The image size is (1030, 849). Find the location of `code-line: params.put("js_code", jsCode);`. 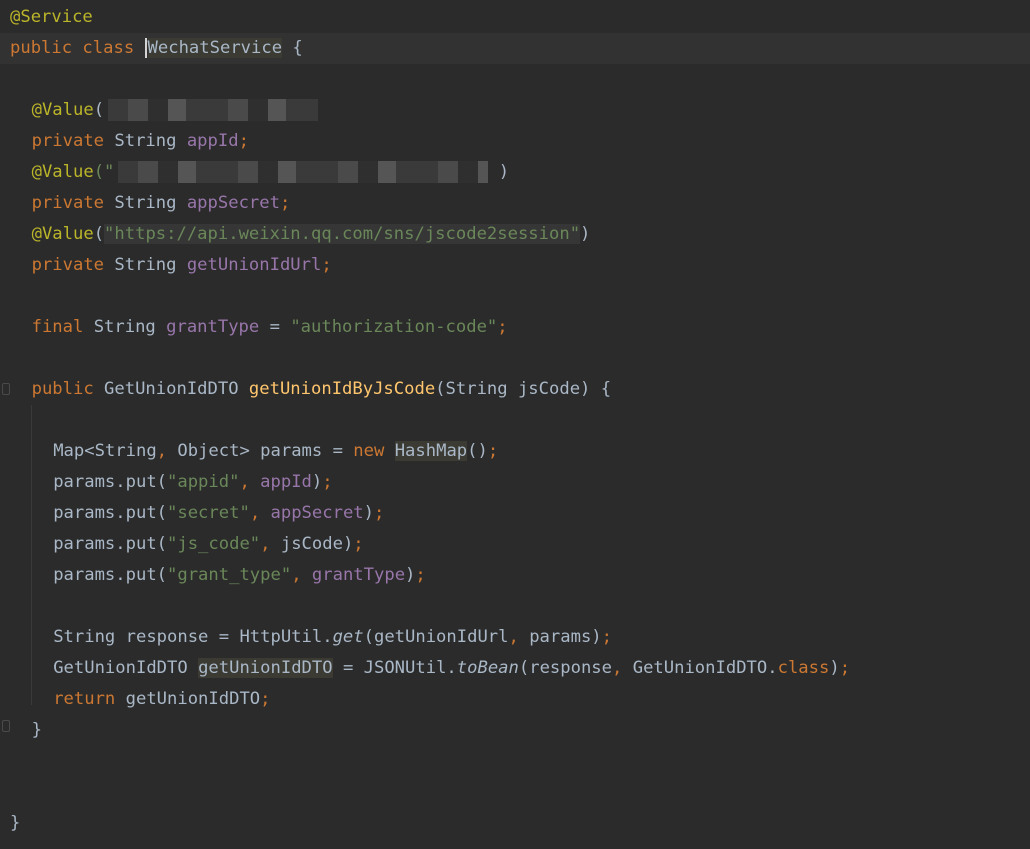

code-line: params.put("js_code", jsCode); is located at coordinates (515, 544).